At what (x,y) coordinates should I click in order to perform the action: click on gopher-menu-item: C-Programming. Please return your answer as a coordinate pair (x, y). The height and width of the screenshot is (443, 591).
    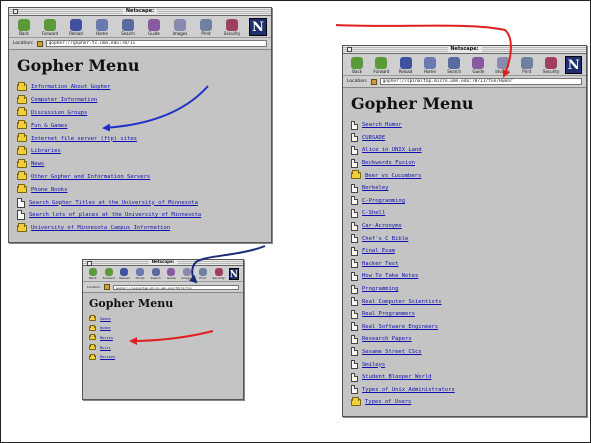
    Looking at the image, I should click on (464, 201).